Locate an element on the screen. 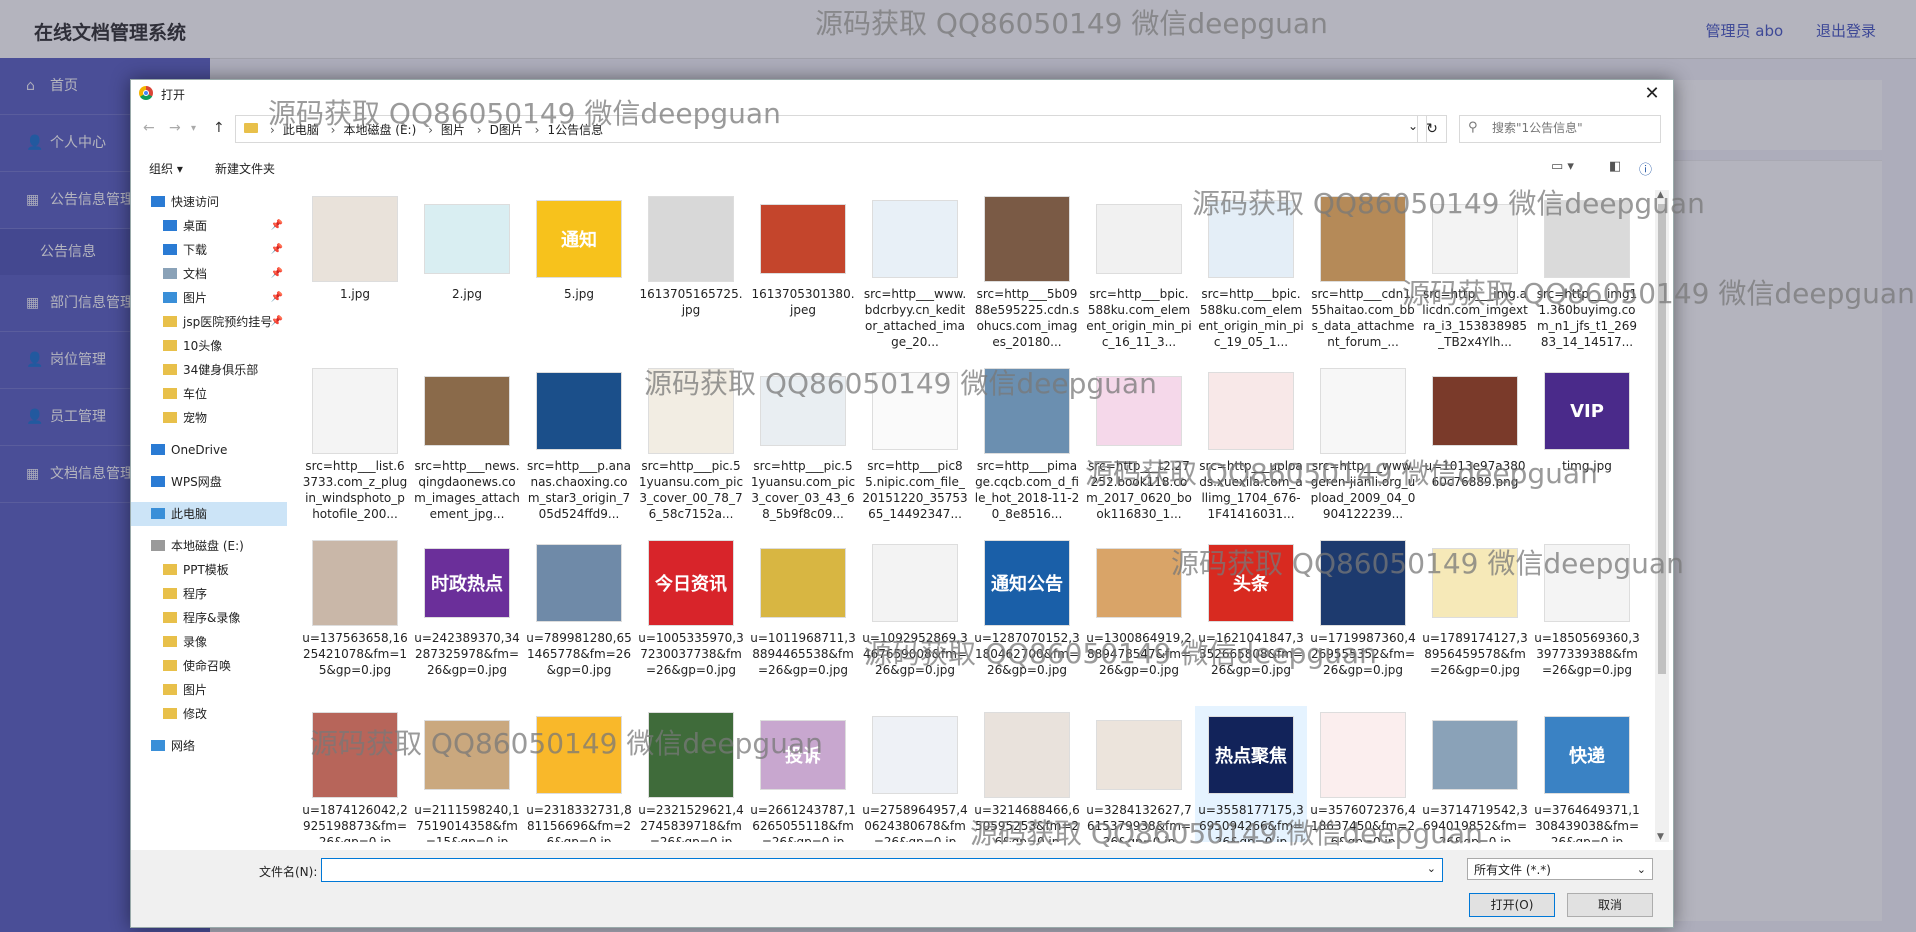 This screenshot has height=932, width=1916. nav-item: 桌面 📌 is located at coordinates (209, 226).